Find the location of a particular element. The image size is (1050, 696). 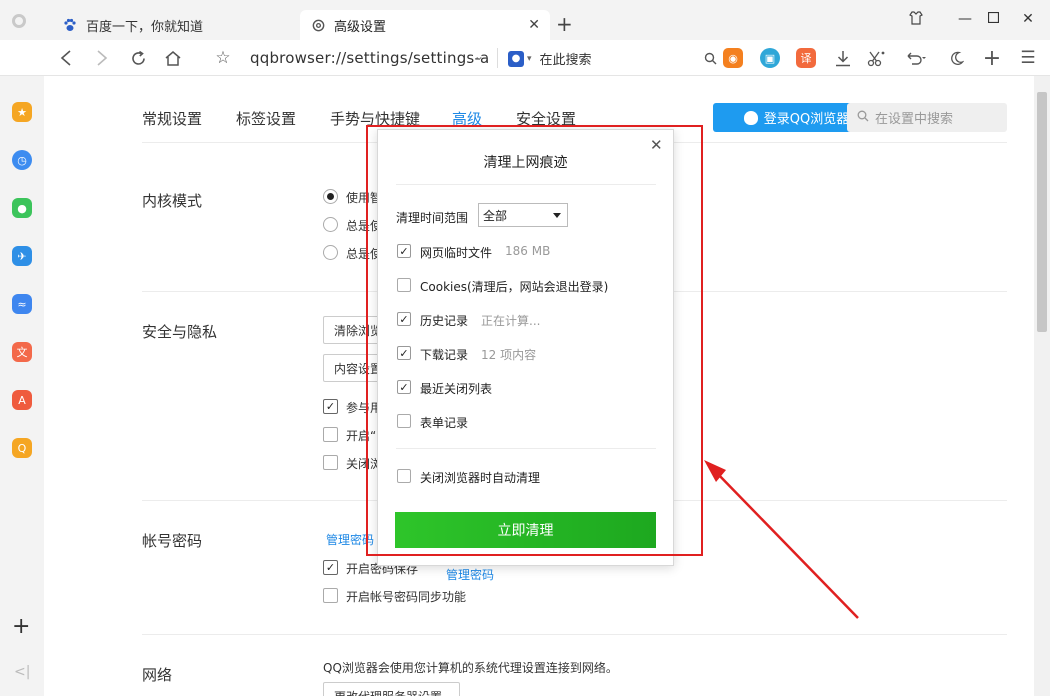

title-bar: 百度一下，你就知道 高级设置 ✕ + — ✕ is located at coordinates (525, 20).